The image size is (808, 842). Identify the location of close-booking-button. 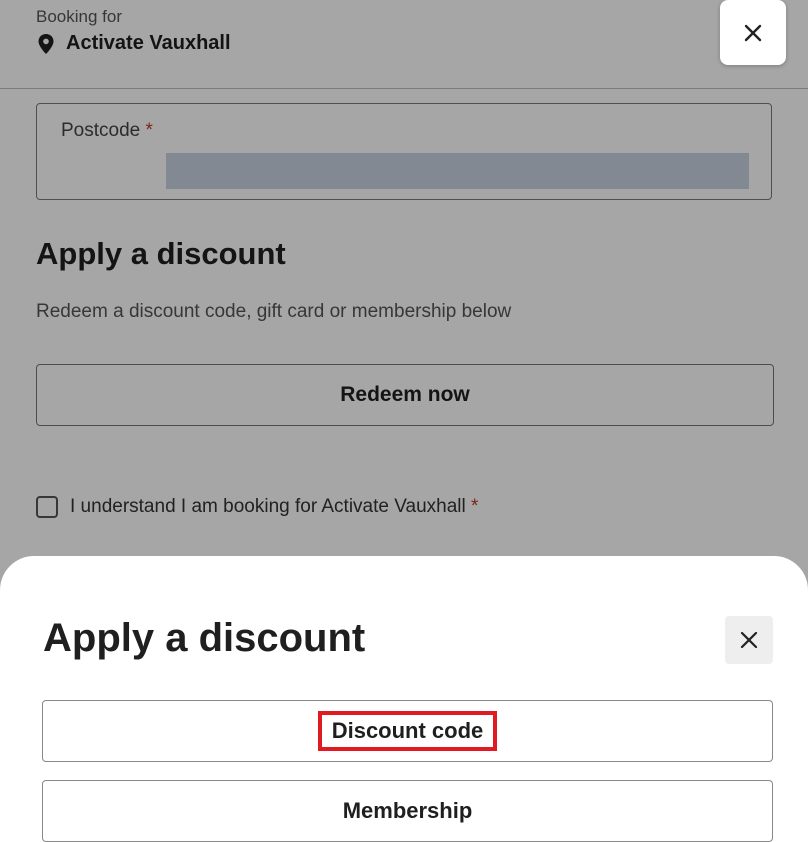
(753, 32).